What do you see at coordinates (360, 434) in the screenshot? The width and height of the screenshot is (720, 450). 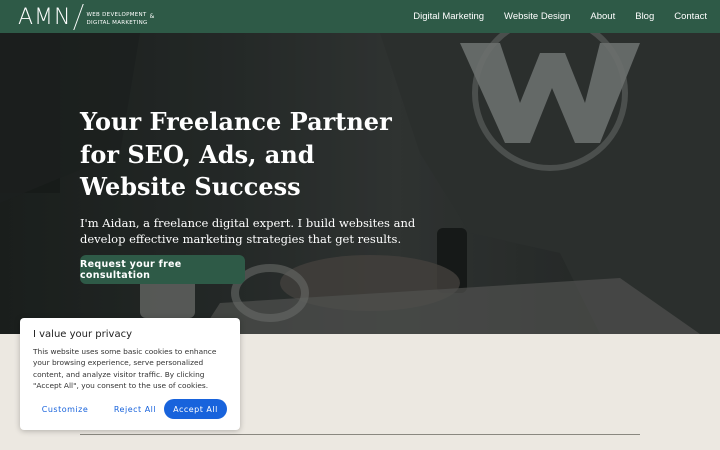 I see `section-divider` at bounding box center [360, 434].